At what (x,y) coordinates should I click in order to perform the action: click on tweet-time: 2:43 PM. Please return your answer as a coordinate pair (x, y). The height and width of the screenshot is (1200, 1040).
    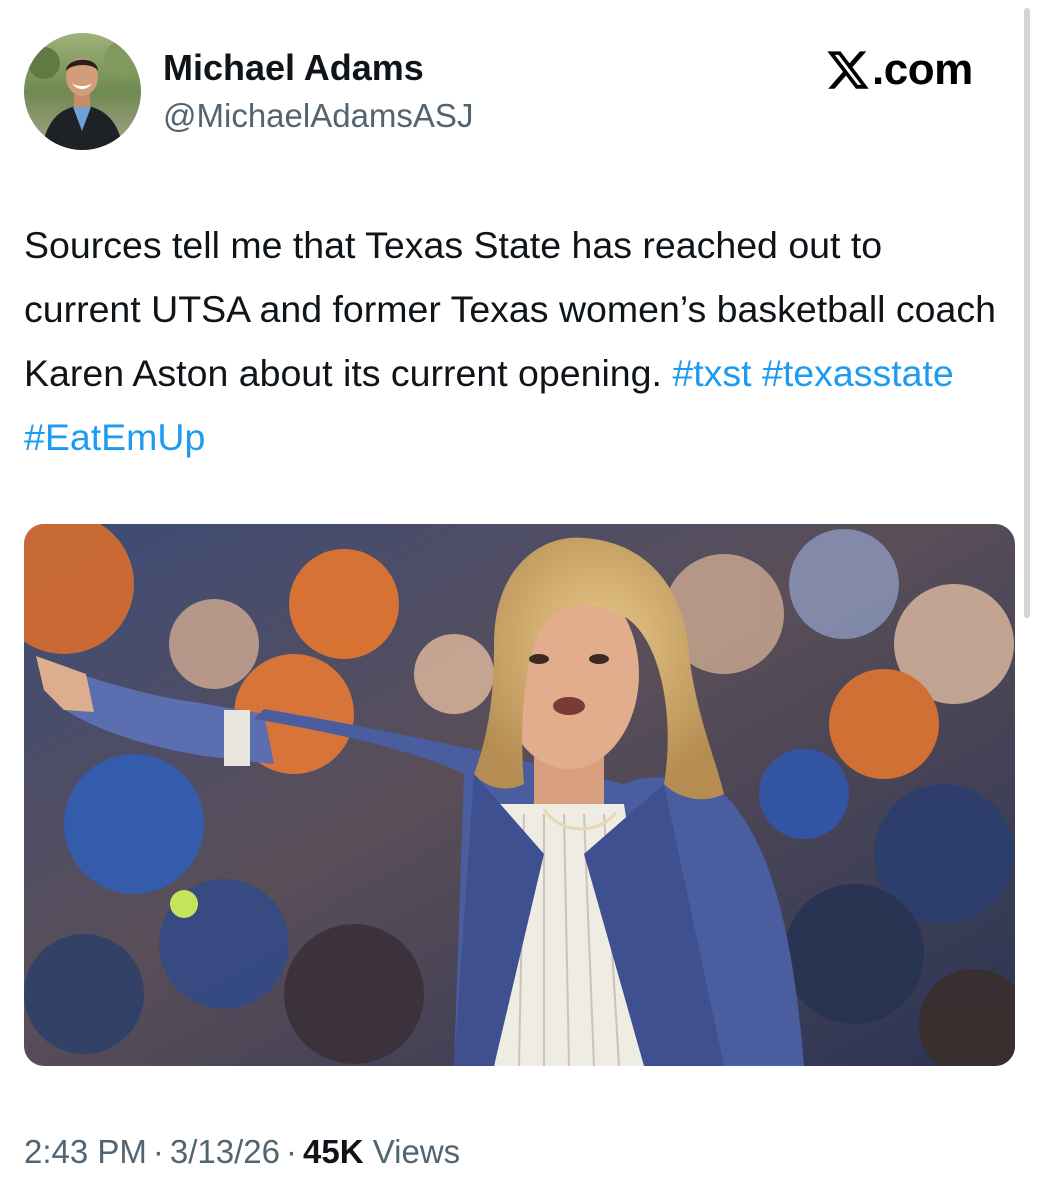
    Looking at the image, I should click on (85, 1151).